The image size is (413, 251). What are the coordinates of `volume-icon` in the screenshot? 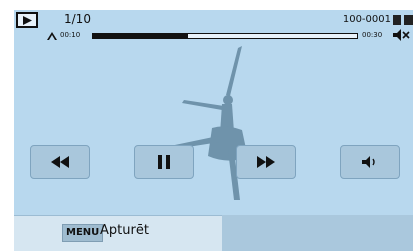 It's located at (368, 162).